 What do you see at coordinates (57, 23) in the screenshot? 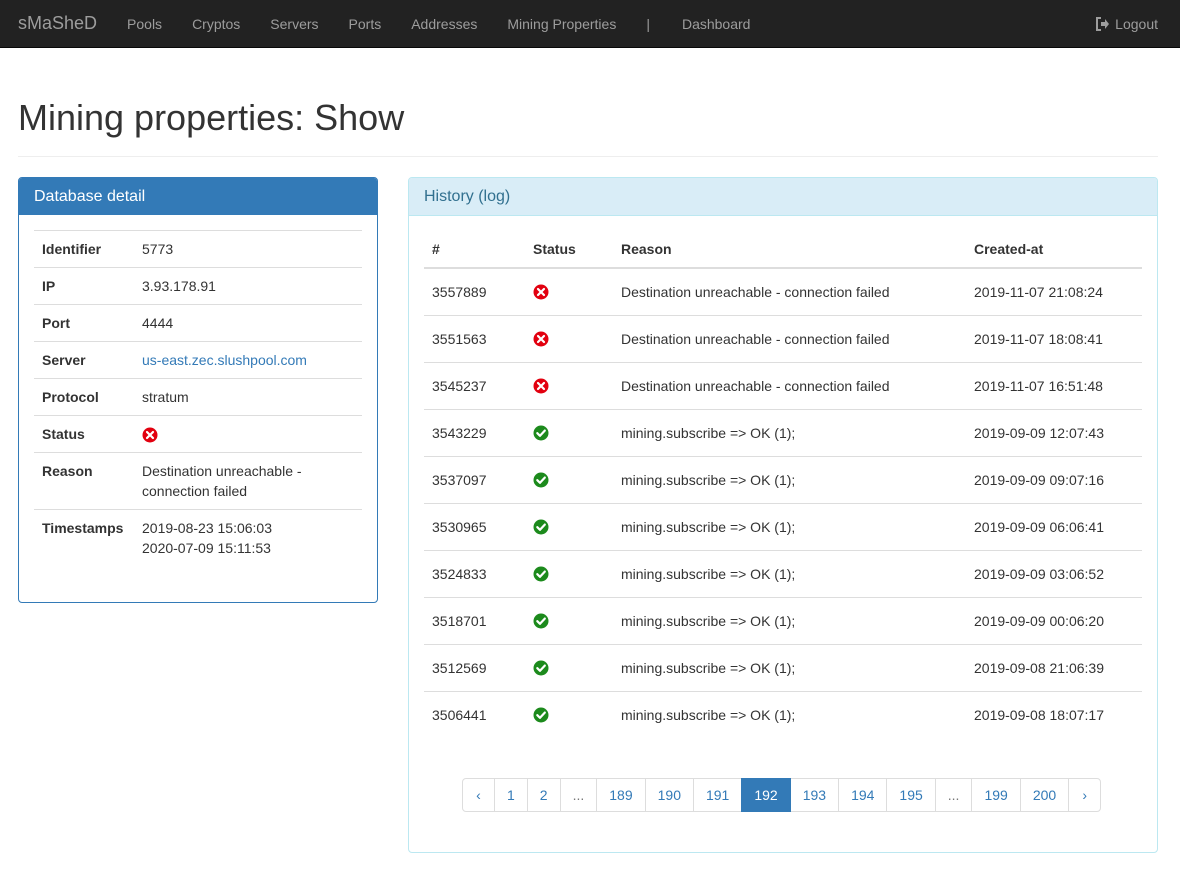
I see `brand-link: sMaSheD` at bounding box center [57, 23].